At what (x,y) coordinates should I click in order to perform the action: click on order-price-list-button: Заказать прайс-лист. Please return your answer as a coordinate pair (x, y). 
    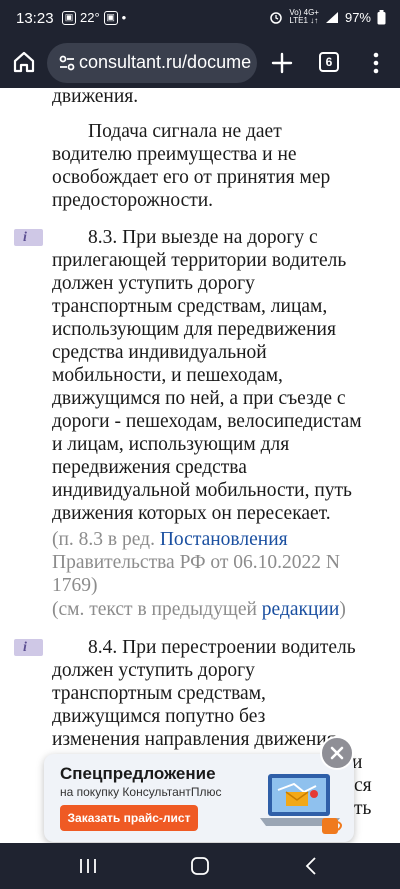
    Looking at the image, I should click on (129, 818).